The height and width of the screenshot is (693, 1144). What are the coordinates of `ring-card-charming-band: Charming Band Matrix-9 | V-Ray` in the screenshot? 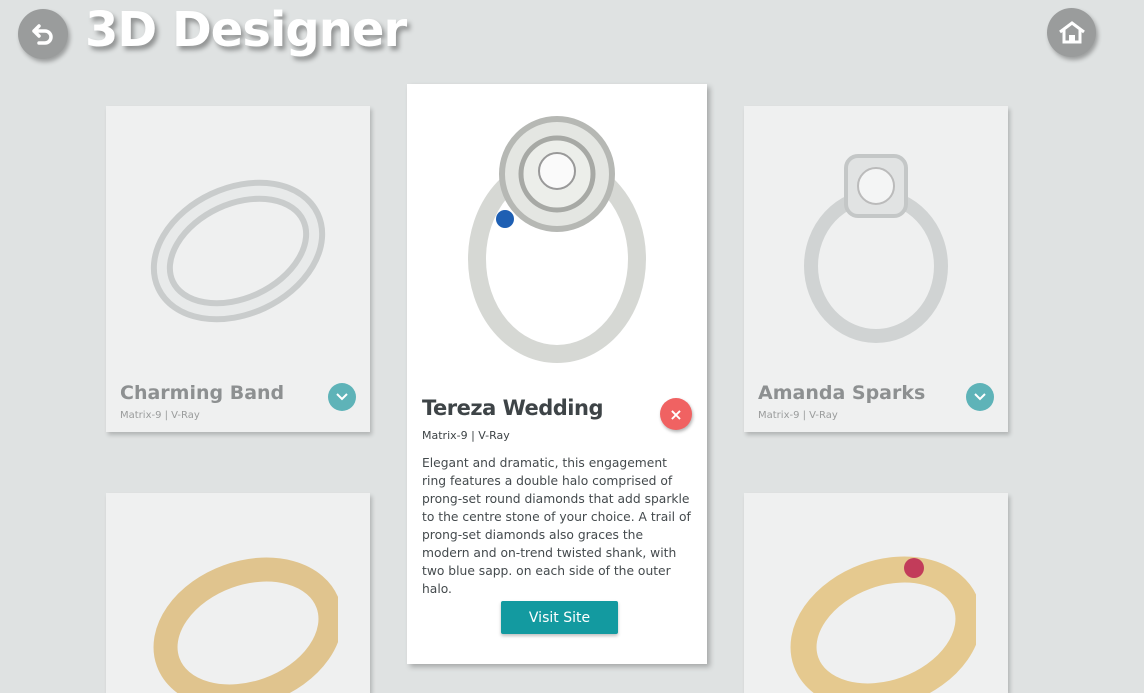 It's located at (238, 269).